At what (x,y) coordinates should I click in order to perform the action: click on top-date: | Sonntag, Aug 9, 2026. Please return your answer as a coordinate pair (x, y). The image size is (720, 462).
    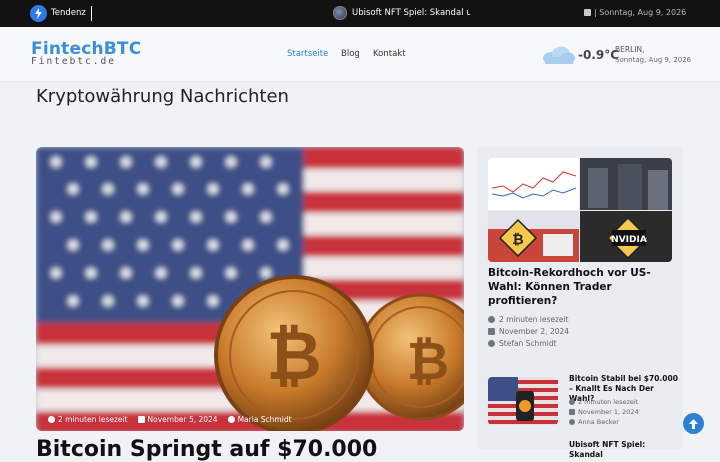
    Looking at the image, I should click on (640, 12).